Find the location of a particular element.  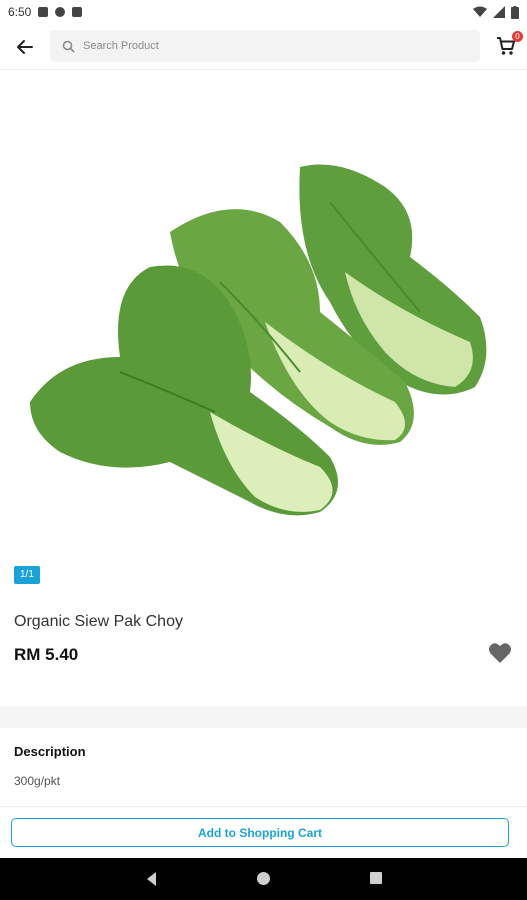

search-icon is located at coordinates (68, 46).